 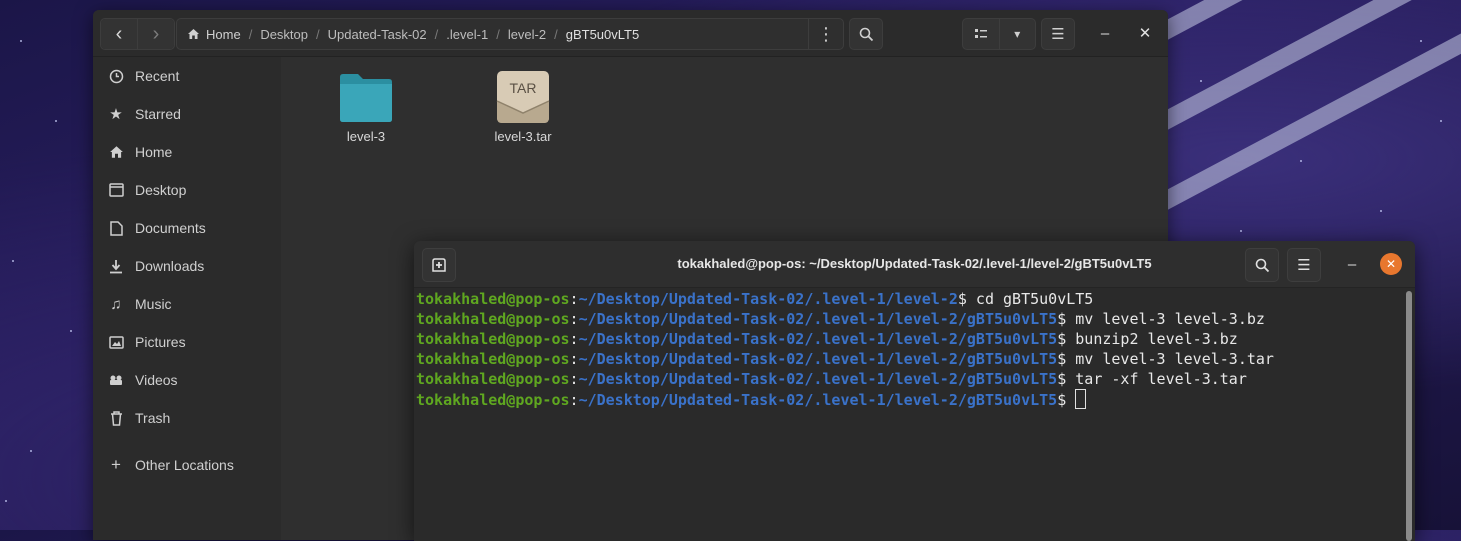 What do you see at coordinates (187, 76) in the screenshot?
I see `sidebar-item-recent: Recent` at bounding box center [187, 76].